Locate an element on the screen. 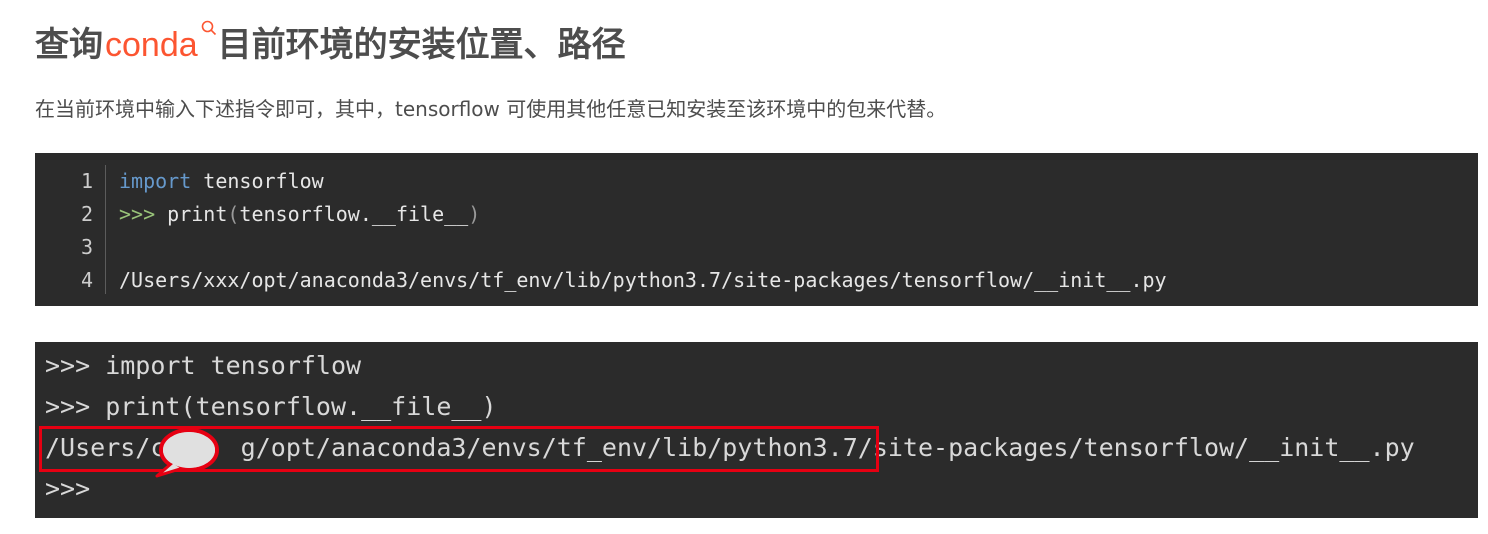 This screenshot has height=534, width=1488. speech-bubble-redaction-icon is located at coordinates (189, 455).